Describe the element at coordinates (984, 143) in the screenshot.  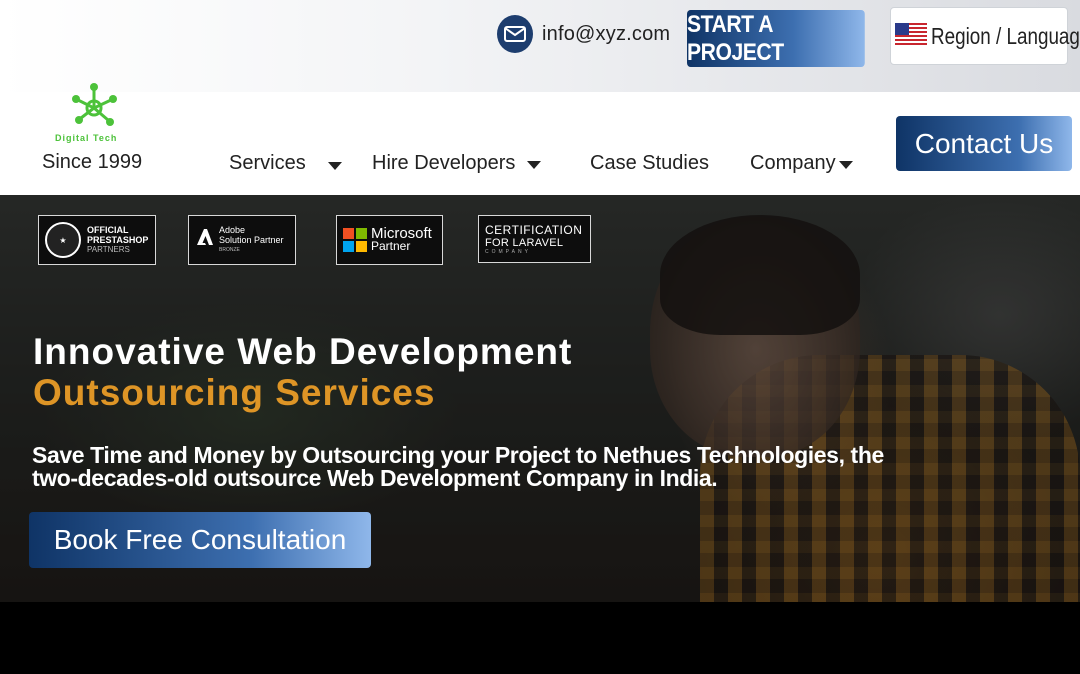
I see `contact-us-button: Contact Us` at that location.